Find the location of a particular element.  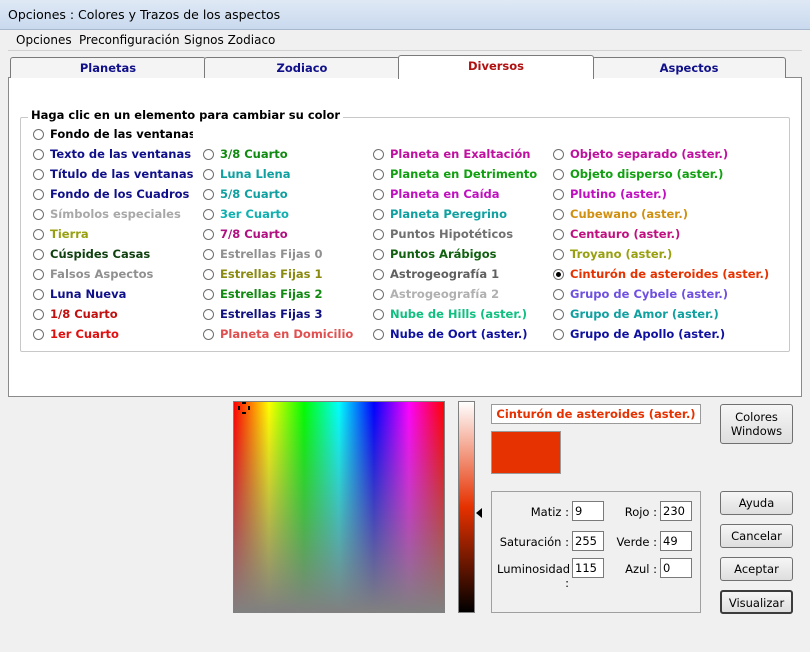

option-fondo-ventanas: Fondo de las ventanas is located at coordinates (113, 134).